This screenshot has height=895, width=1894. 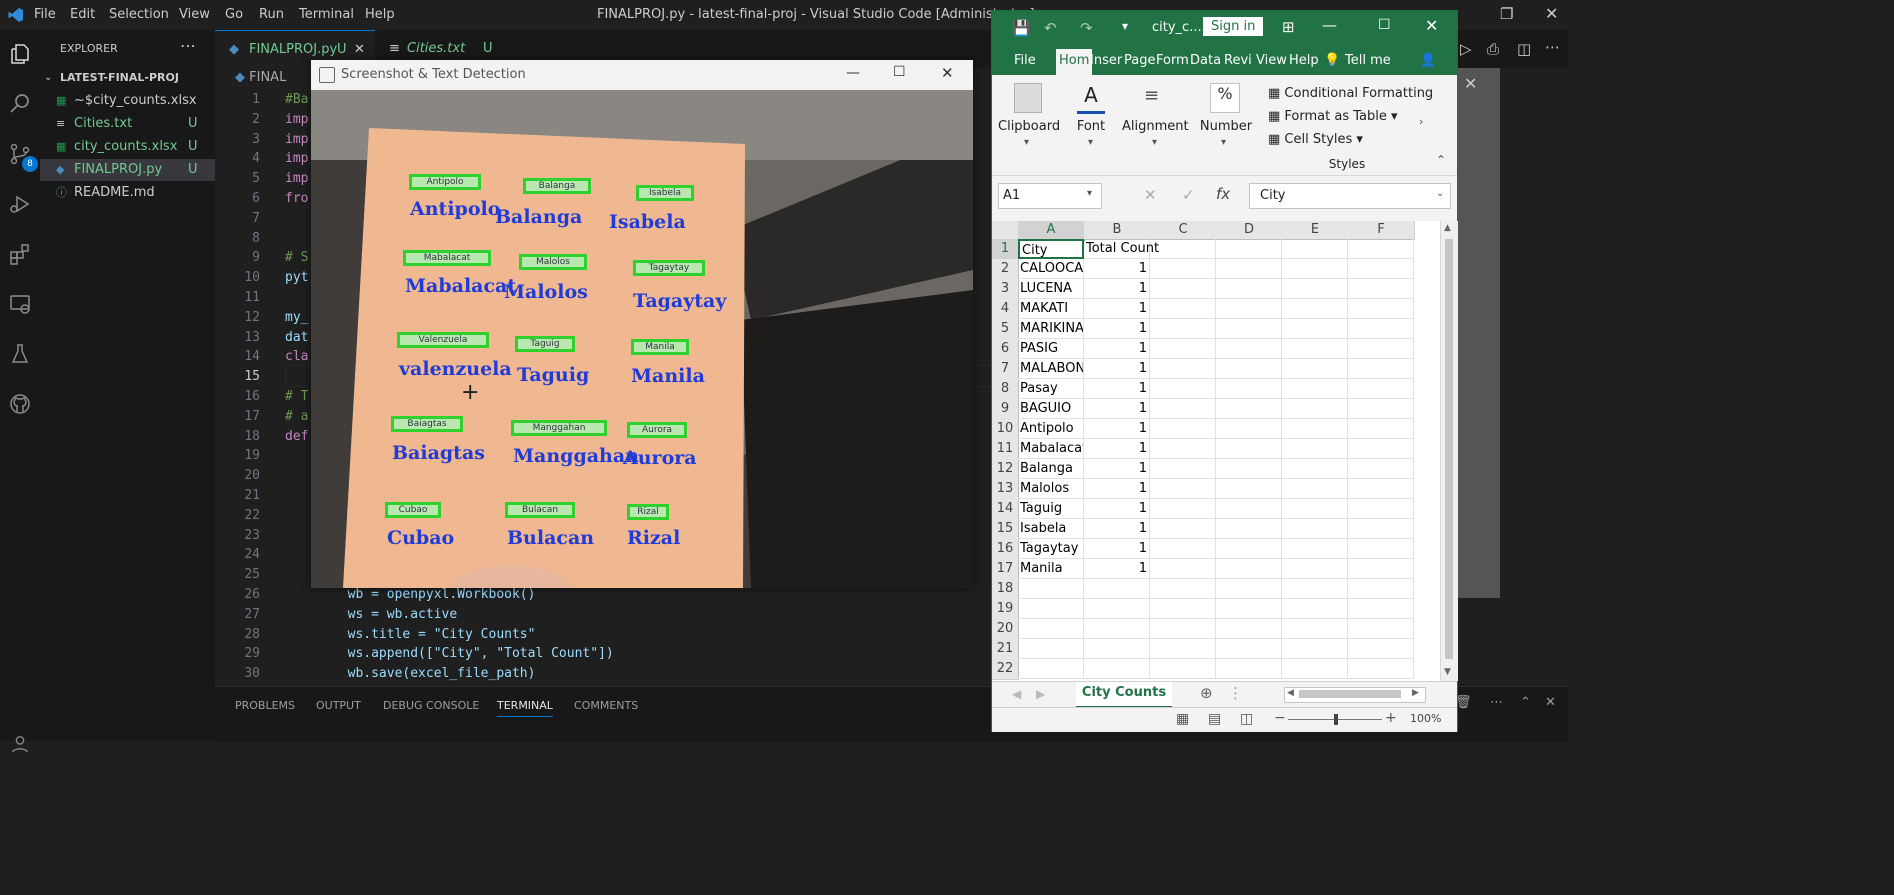 I want to click on scroll-down-icon: ▼, so click(x=1447, y=672).